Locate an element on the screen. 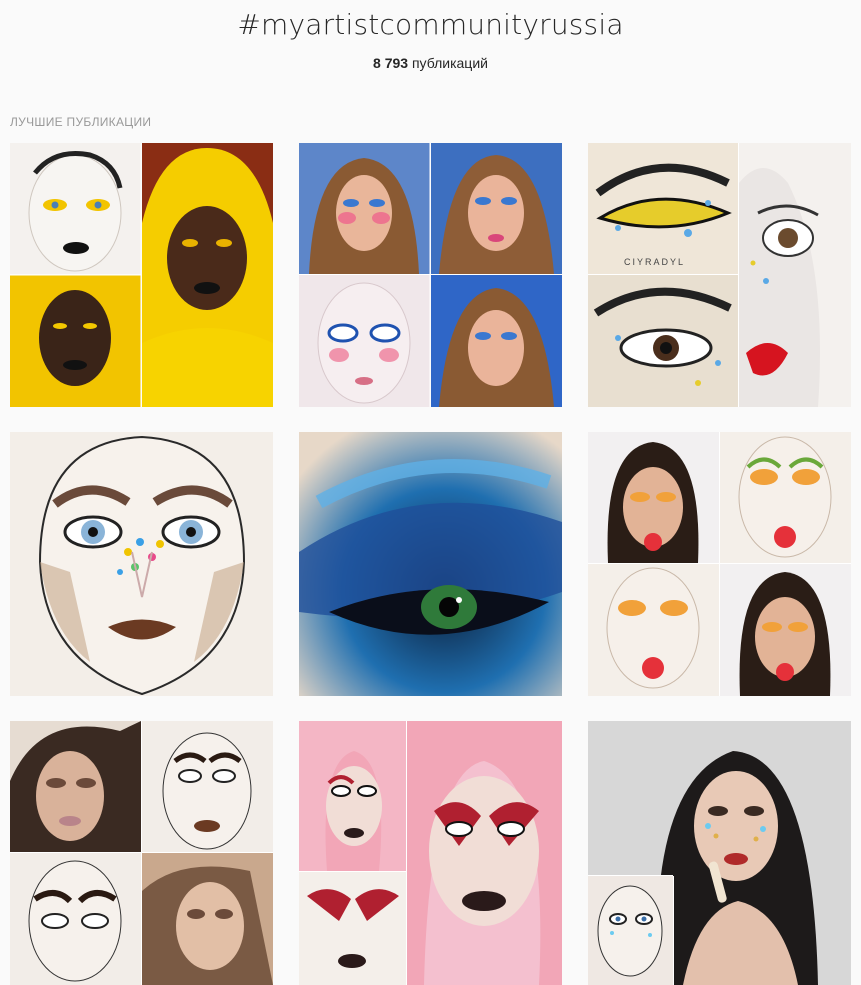  post-count-label: публикаций is located at coordinates (449, 63).